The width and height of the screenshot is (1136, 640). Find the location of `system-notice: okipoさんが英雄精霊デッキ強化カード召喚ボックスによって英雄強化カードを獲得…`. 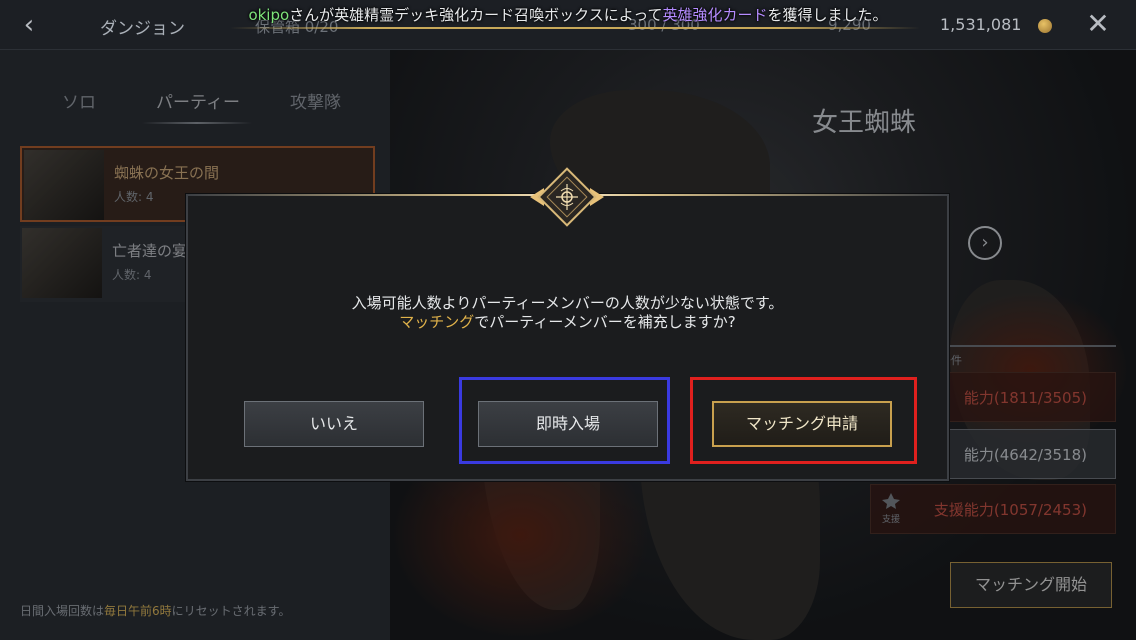

system-notice: okipoさんが英雄精霊デッキ強化カード召喚ボックスによって英雄強化カードを獲得… is located at coordinates (568, 15).